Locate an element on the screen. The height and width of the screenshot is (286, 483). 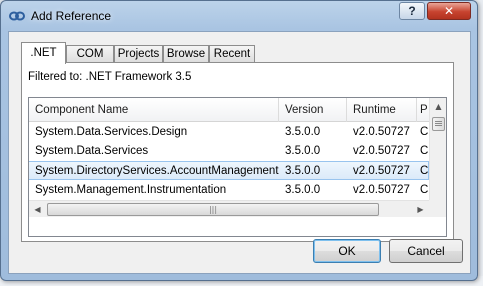
cell-name: System.Data.Services.Design is located at coordinates (111, 132).